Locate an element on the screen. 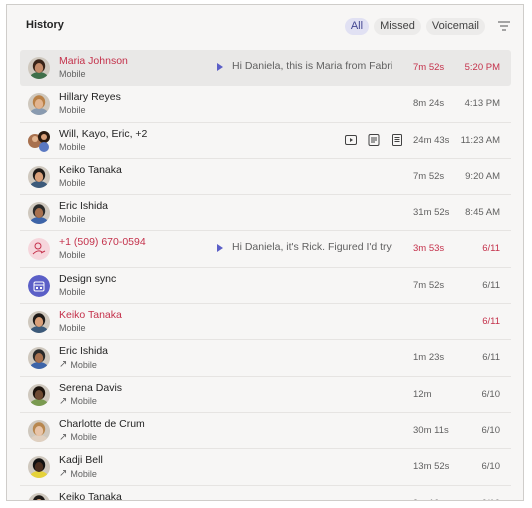 The height and width of the screenshot is (508, 532). call-row: Kadji Bell ↗ Mobile 13m 52s 6/10 is located at coordinates (265, 467).